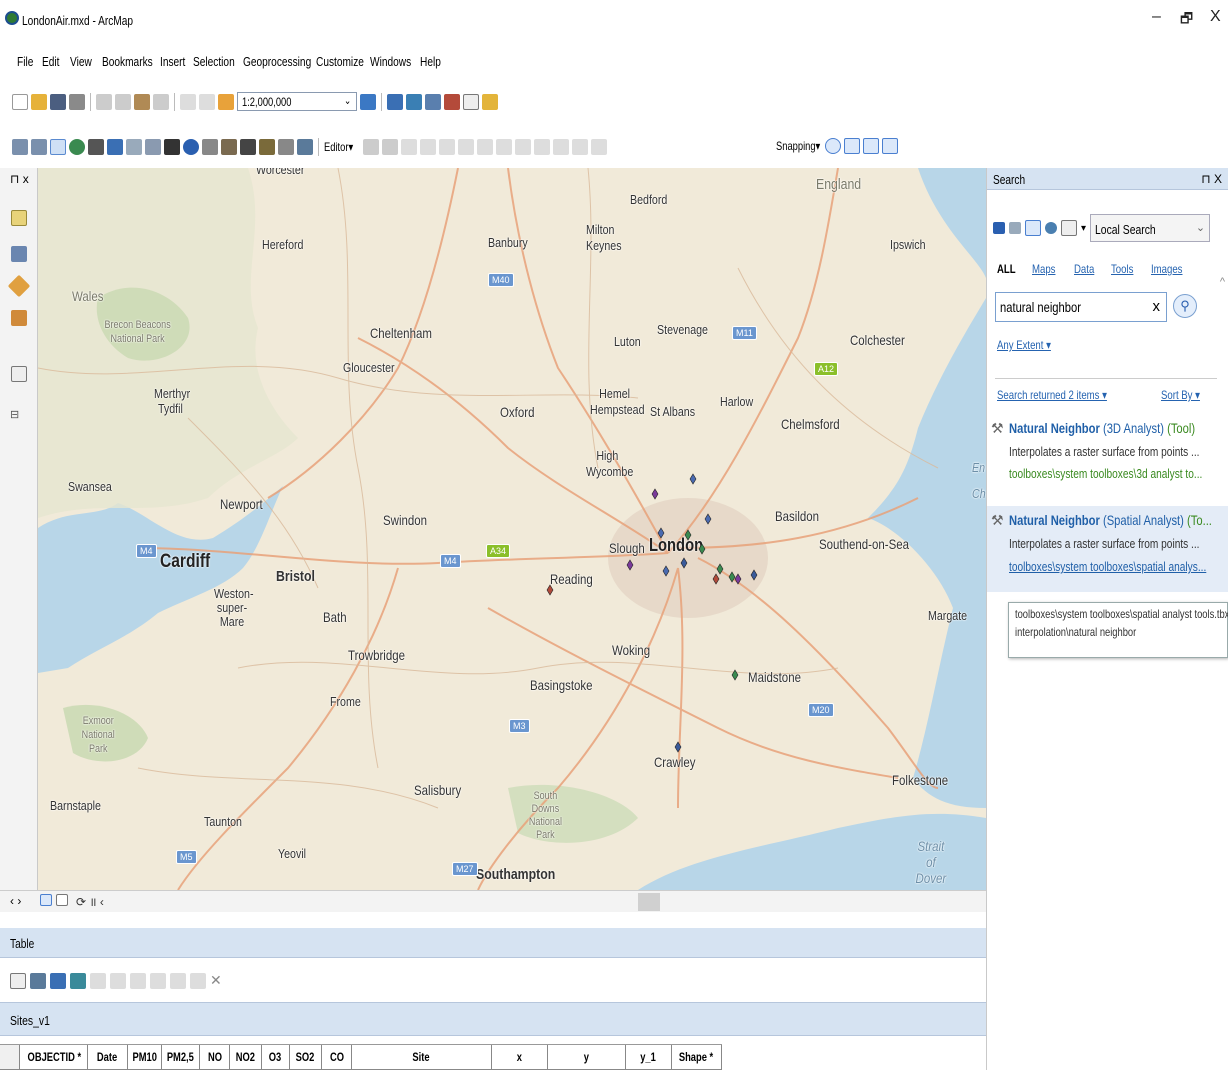 This screenshot has width=1228, height=1070. Describe the element at coordinates (587, 1057) in the screenshot. I see `column-header: y` at that location.